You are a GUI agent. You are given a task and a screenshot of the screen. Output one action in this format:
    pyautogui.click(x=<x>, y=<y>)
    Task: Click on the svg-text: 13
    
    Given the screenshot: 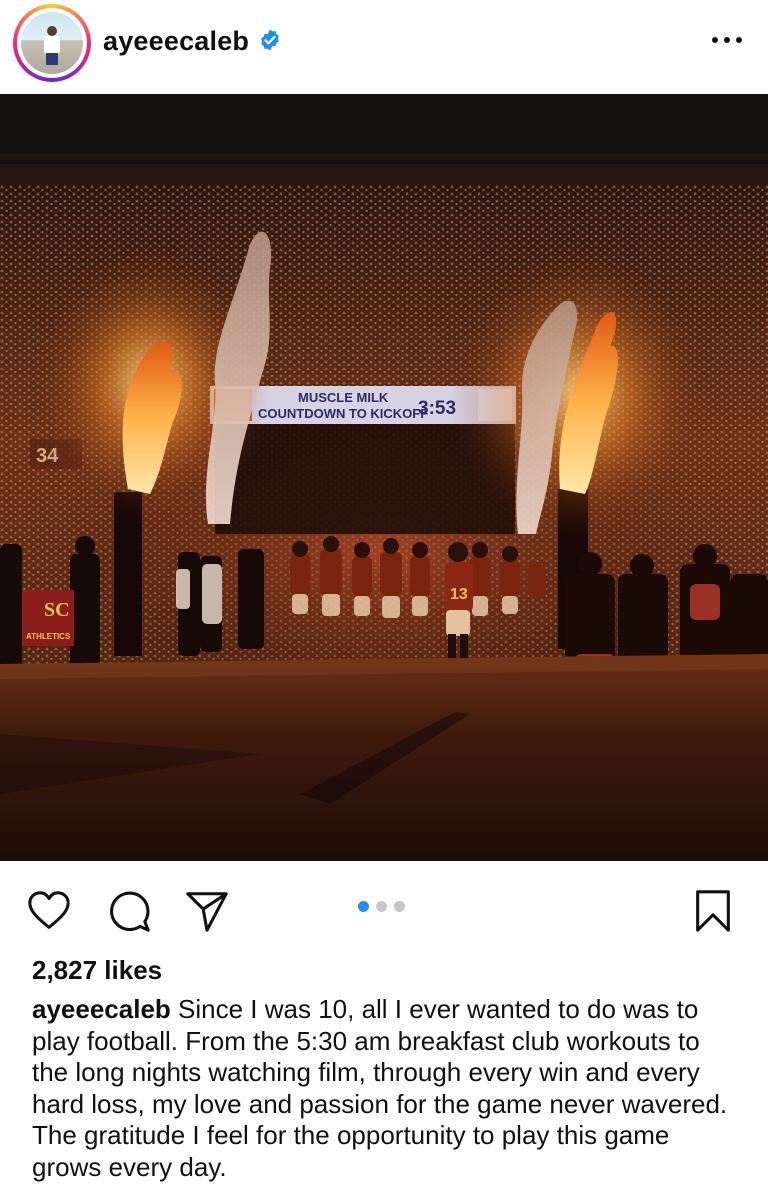 What is the action you would take?
    pyautogui.click(x=459, y=594)
    